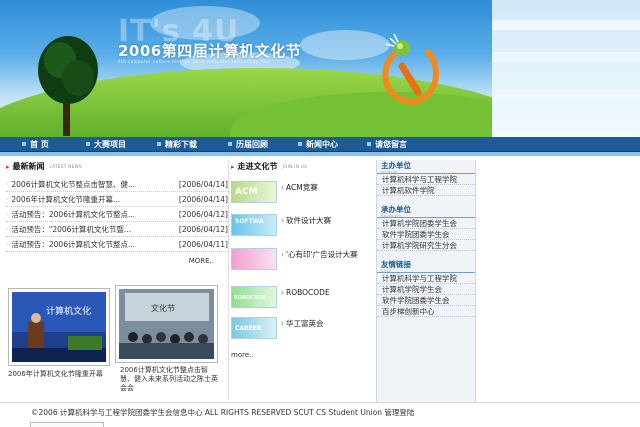 The width and height of the screenshot is (640, 427). What do you see at coordinates (170, 379) in the screenshot?
I see `photo-caption: 2006计算机文化节整点击智慧、健入未来系列活动之陈士英会会` at bounding box center [170, 379].